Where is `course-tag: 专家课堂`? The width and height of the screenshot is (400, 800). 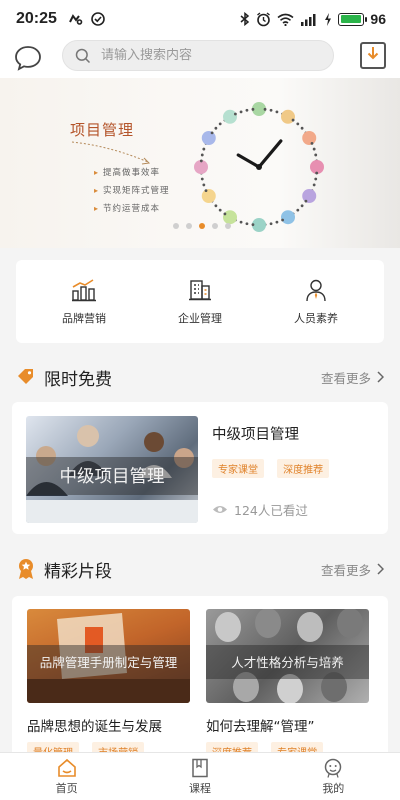
course-tag: 专家课堂 is located at coordinates (238, 468).